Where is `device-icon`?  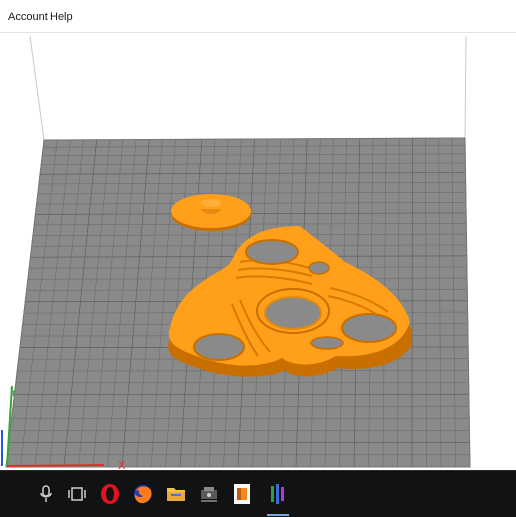
device-icon is located at coordinates (209, 494).